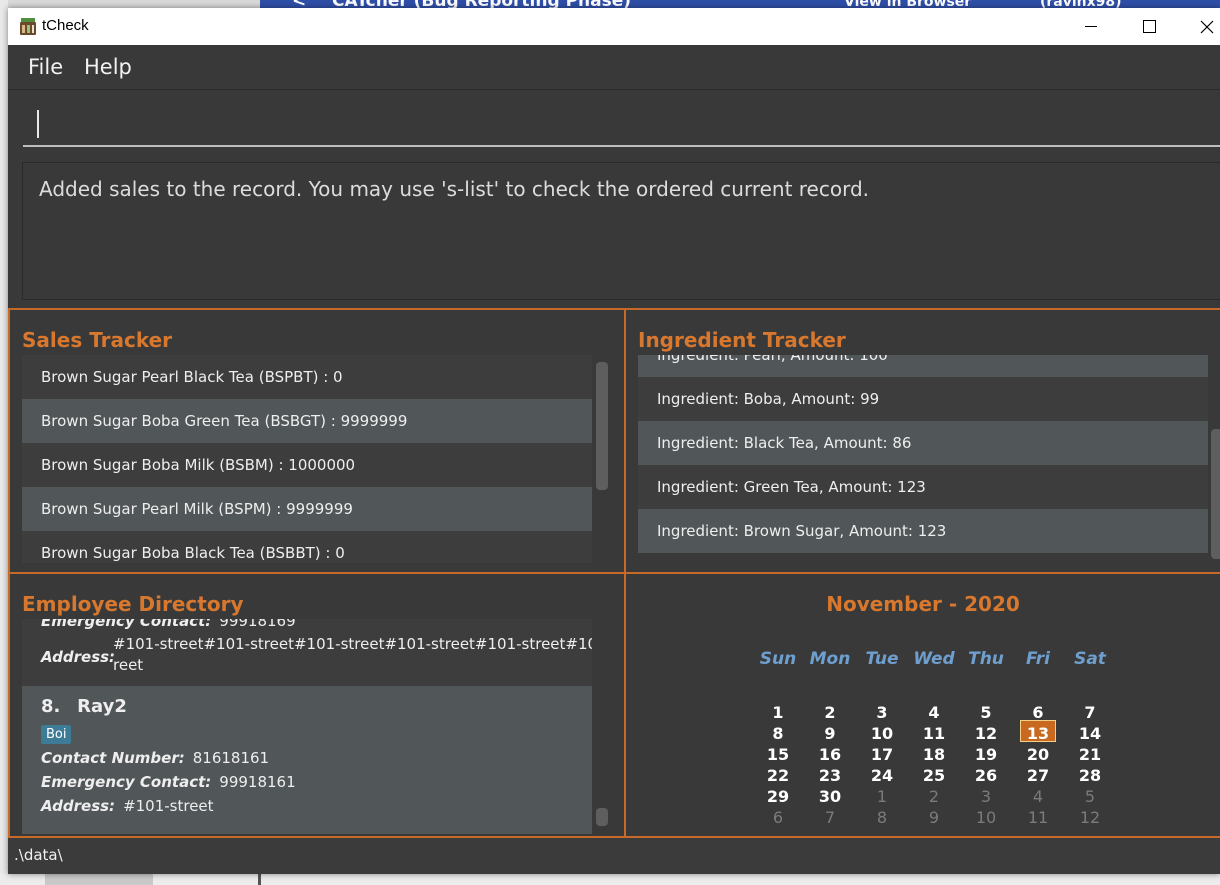 The width and height of the screenshot is (1220, 885). What do you see at coordinates (126, 624) in the screenshot?
I see `emergency-contact-label: Emergency Contact:` at bounding box center [126, 624].